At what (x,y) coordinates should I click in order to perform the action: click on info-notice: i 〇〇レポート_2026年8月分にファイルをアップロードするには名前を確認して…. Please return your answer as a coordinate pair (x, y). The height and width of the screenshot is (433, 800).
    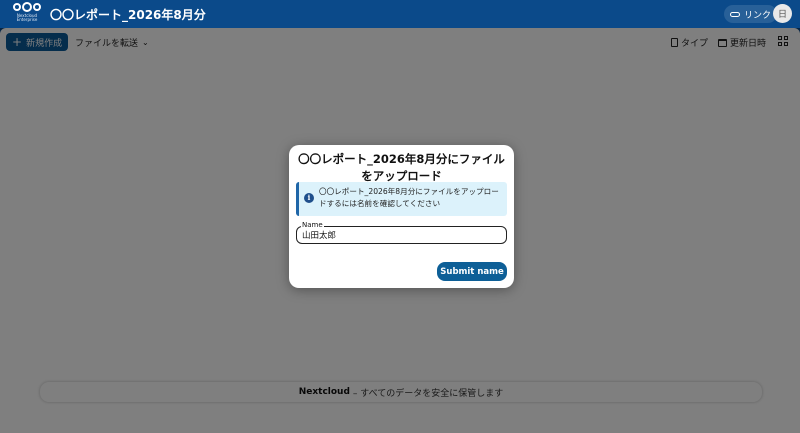
    Looking at the image, I should click on (401, 199).